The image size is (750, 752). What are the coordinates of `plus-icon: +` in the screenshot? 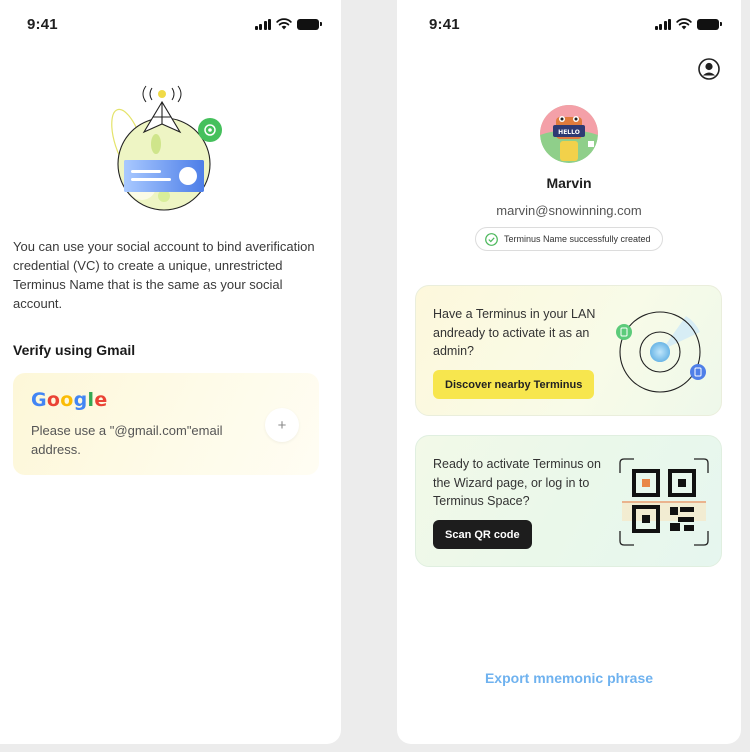 It's located at (282, 425).